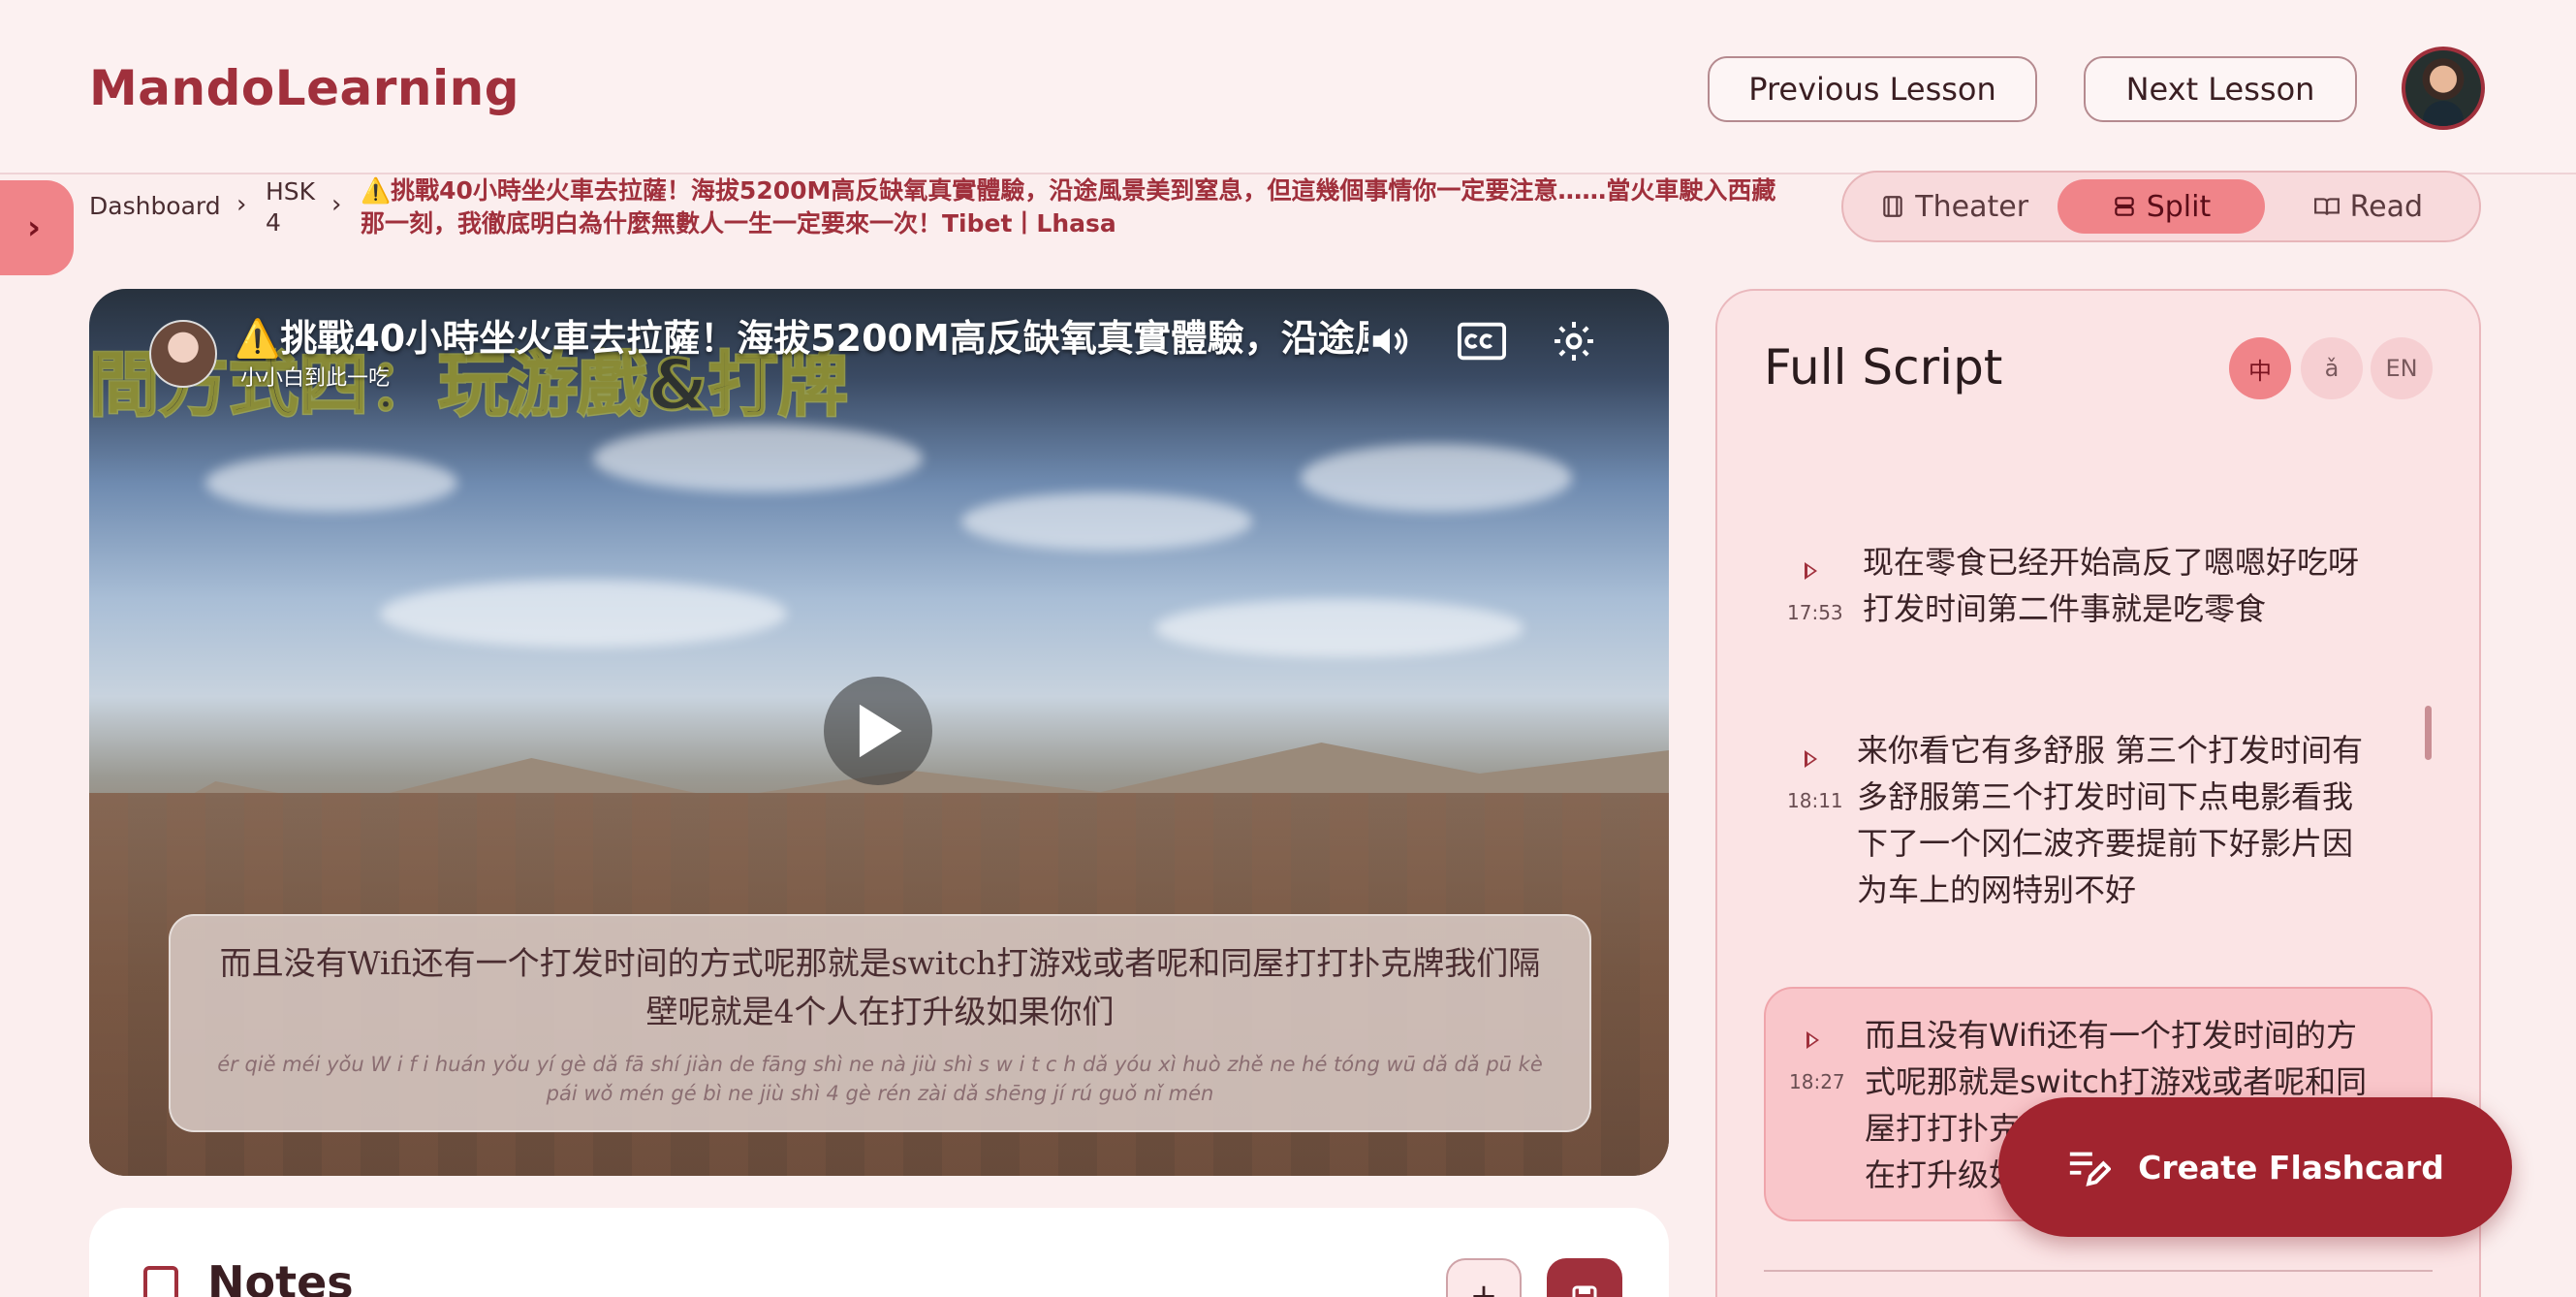 This screenshot has height=1297, width=2576. Describe the element at coordinates (304, 88) in the screenshot. I see `brand-logo: MandoLearning` at that location.